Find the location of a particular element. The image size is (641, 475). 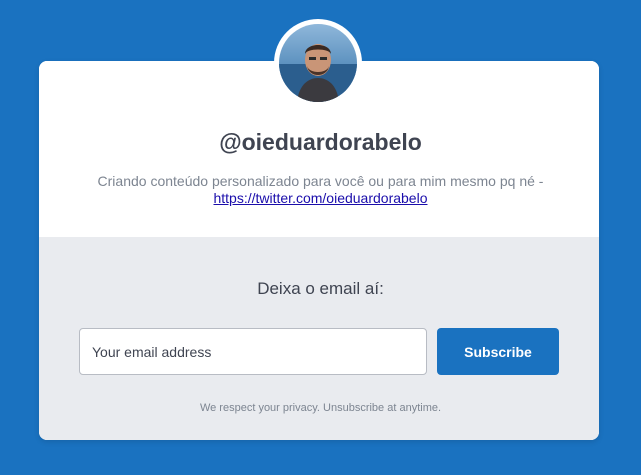

avatar is located at coordinates (318, 63).